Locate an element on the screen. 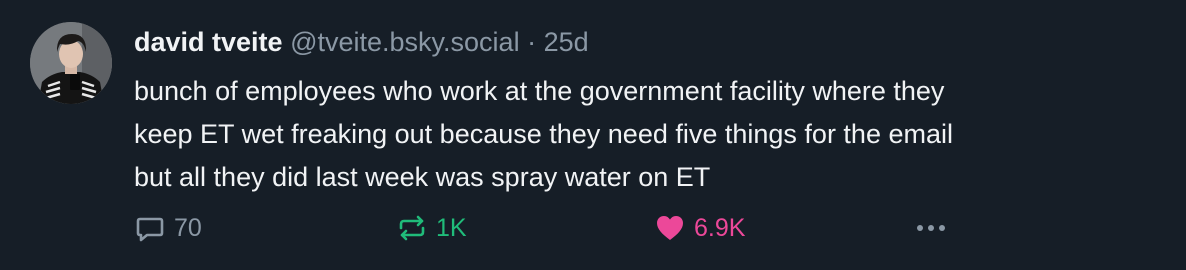 Image resolution: width=1186 pixels, height=270 pixels. heart-icon is located at coordinates (670, 228).